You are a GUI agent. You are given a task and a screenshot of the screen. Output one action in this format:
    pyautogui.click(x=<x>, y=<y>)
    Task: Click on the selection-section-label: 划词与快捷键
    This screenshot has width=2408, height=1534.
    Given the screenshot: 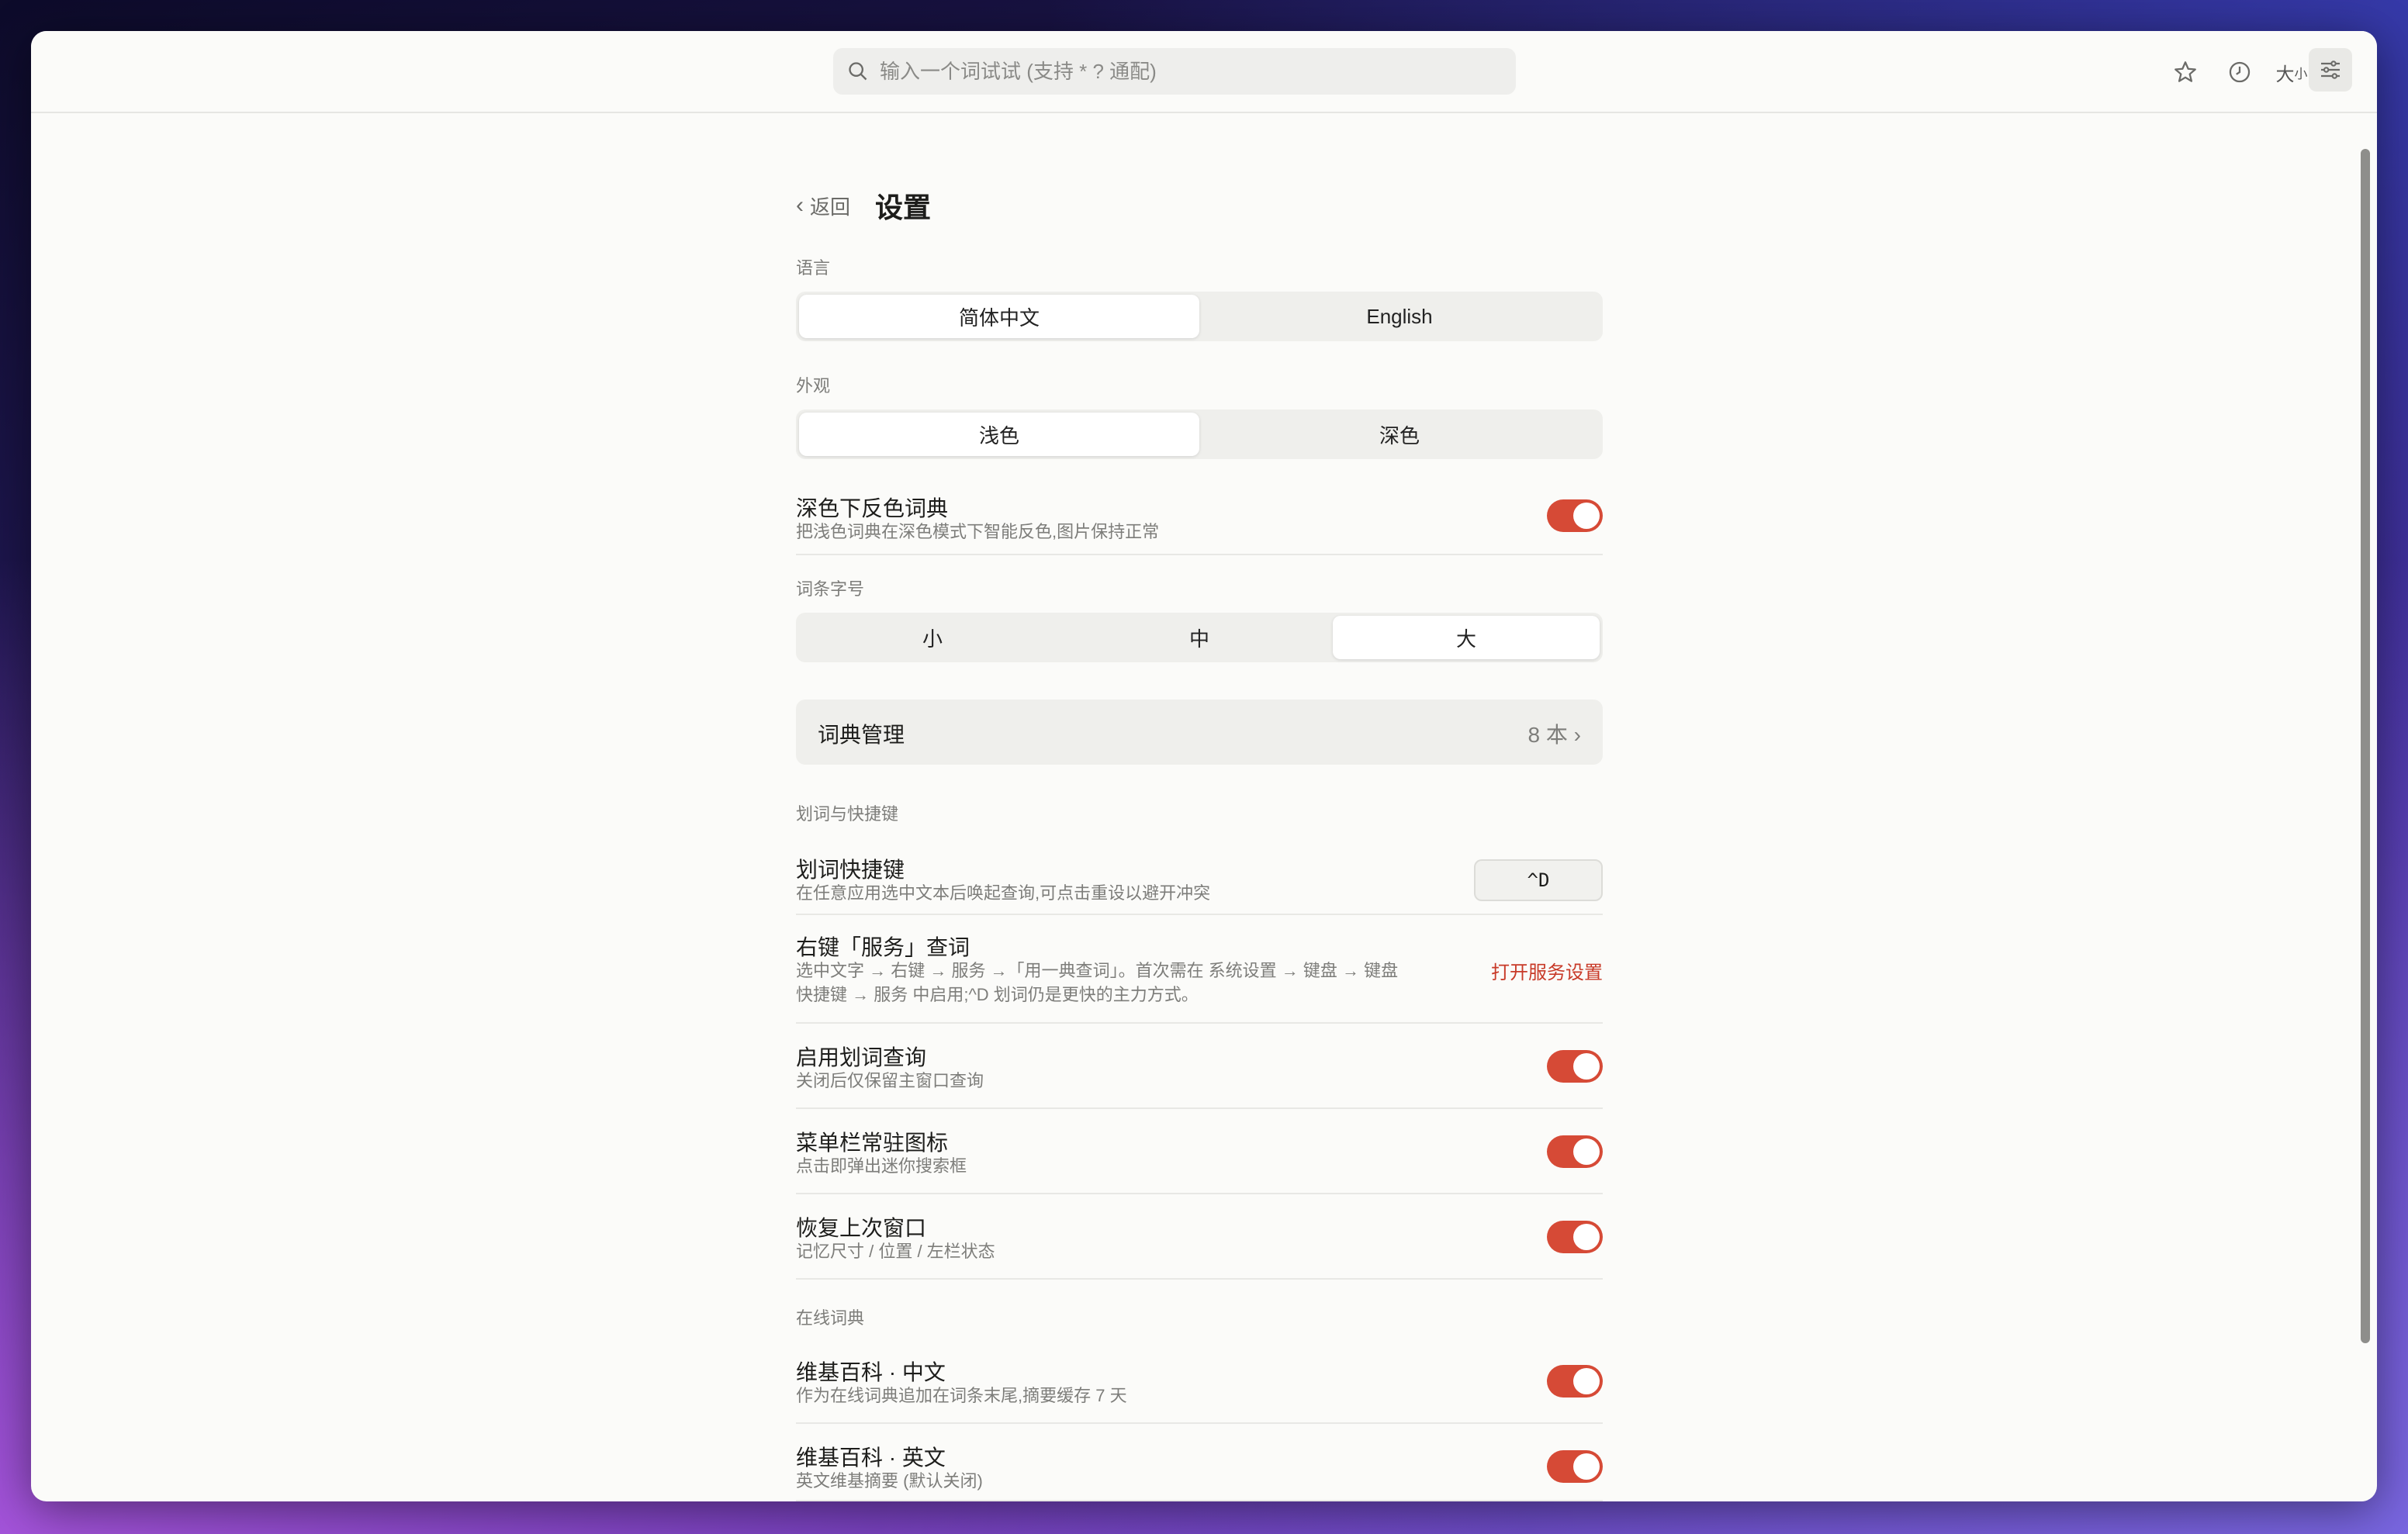 What is the action you would take?
    pyautogui.click(x=847, y=814)
    